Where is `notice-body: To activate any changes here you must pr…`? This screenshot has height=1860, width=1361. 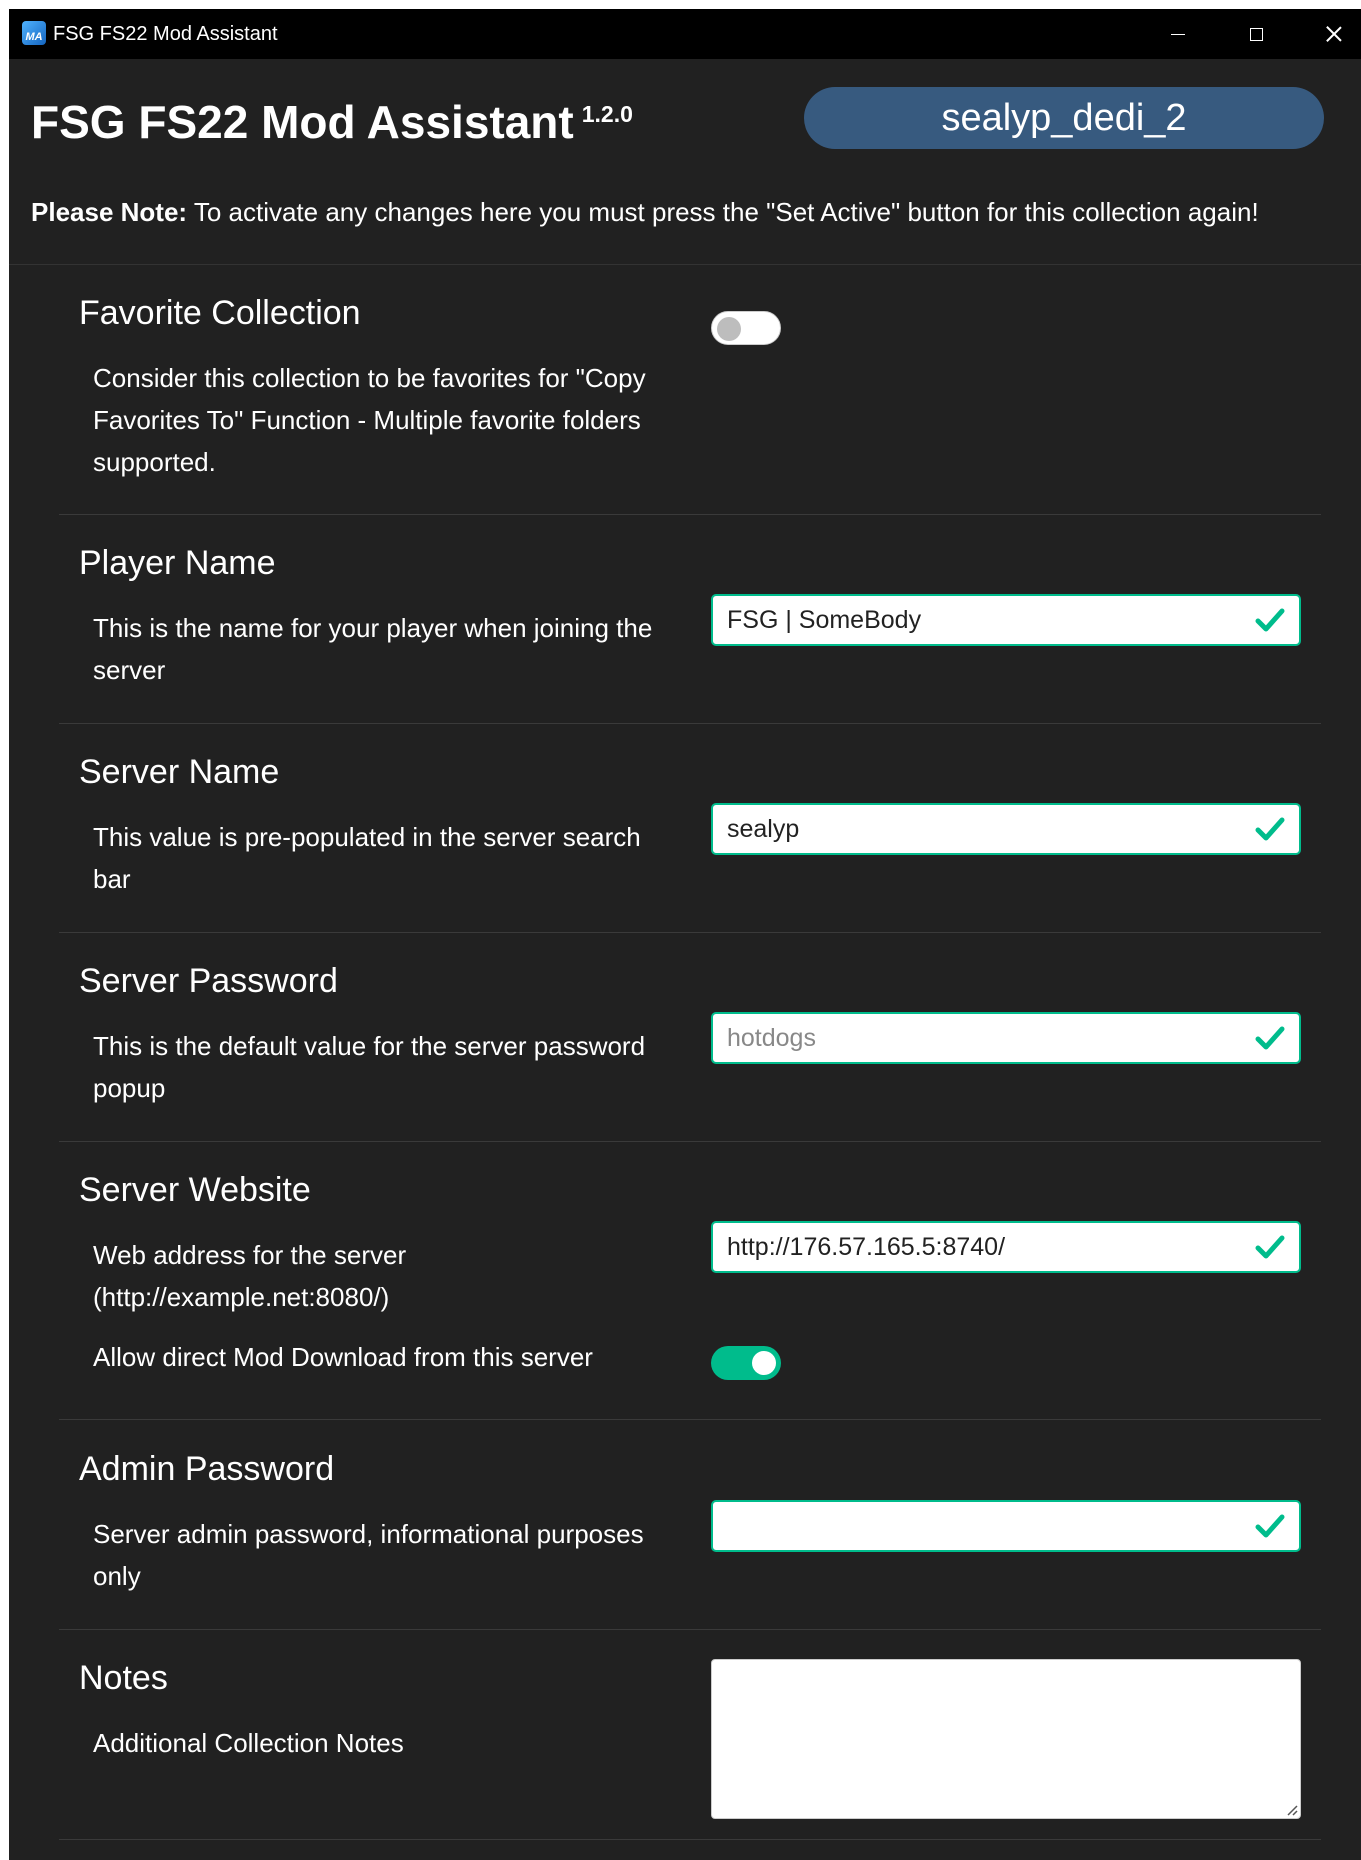 notice-body: To activate any changes here you must pr… is located at coordinates (723, 212).